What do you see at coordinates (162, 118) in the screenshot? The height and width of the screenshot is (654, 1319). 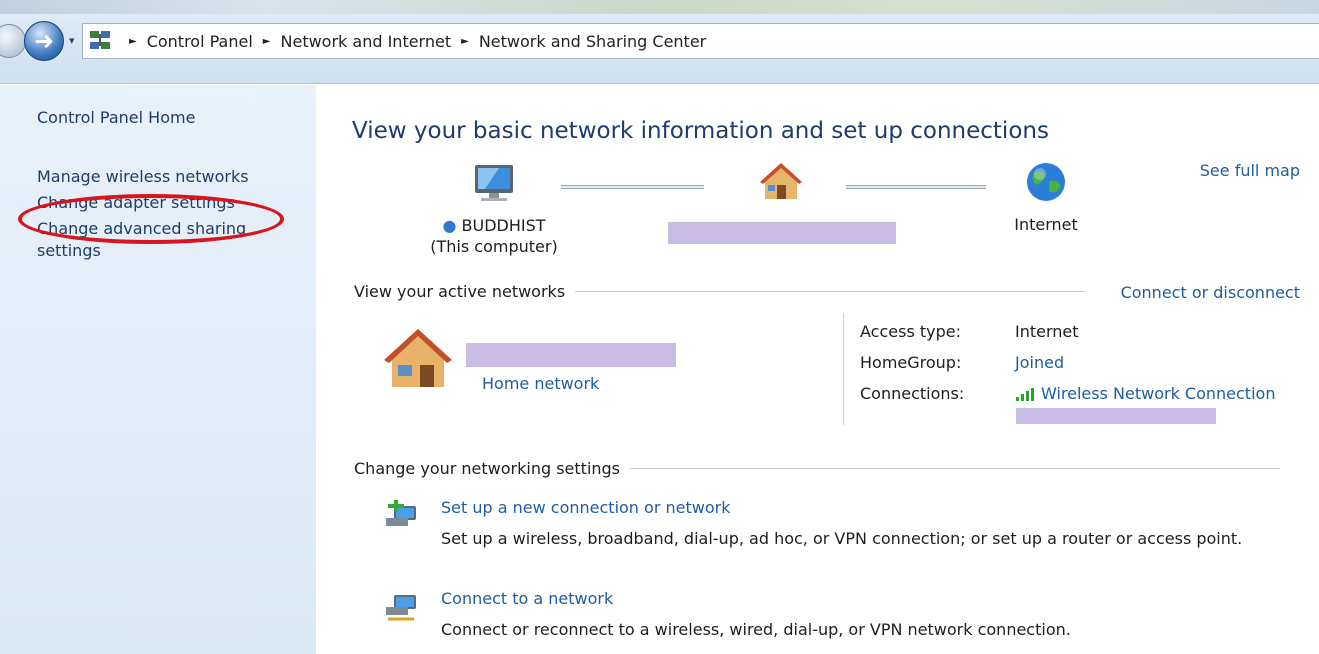 I see `control-panel-home-link: Control Panel Home` at bounding box center [162, 118].